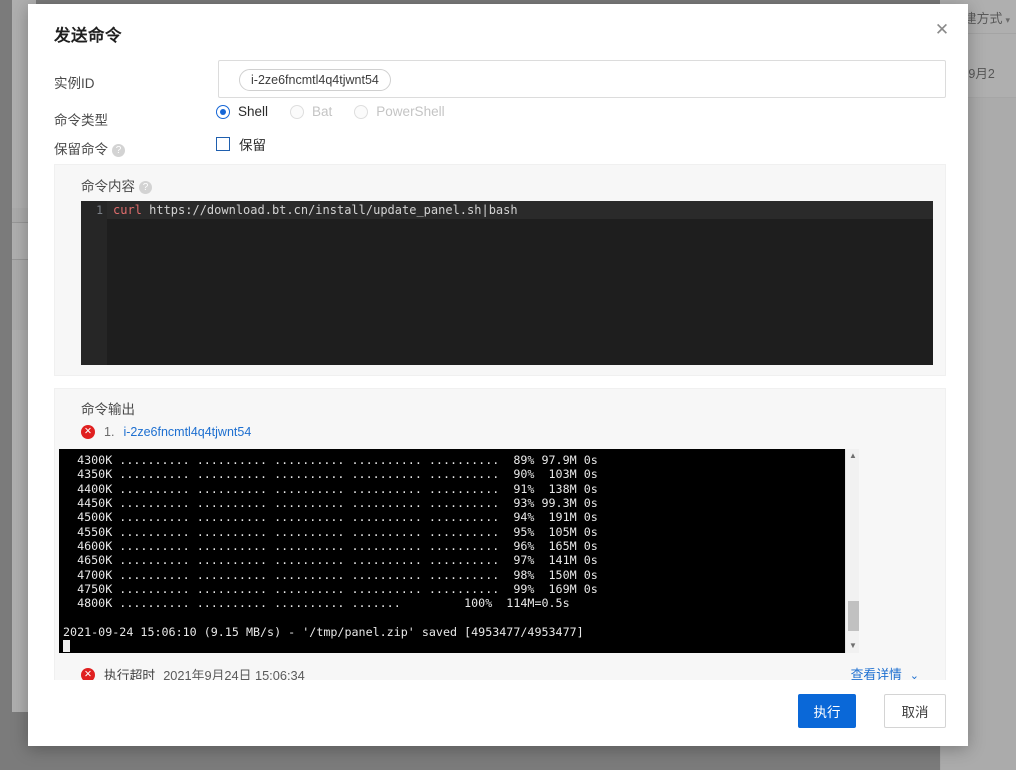 The width and height of the screenshot is (1016, 770). Describe the element at coordinates (223, 144) in the screenshot. I see `checkbox-box` at that location.